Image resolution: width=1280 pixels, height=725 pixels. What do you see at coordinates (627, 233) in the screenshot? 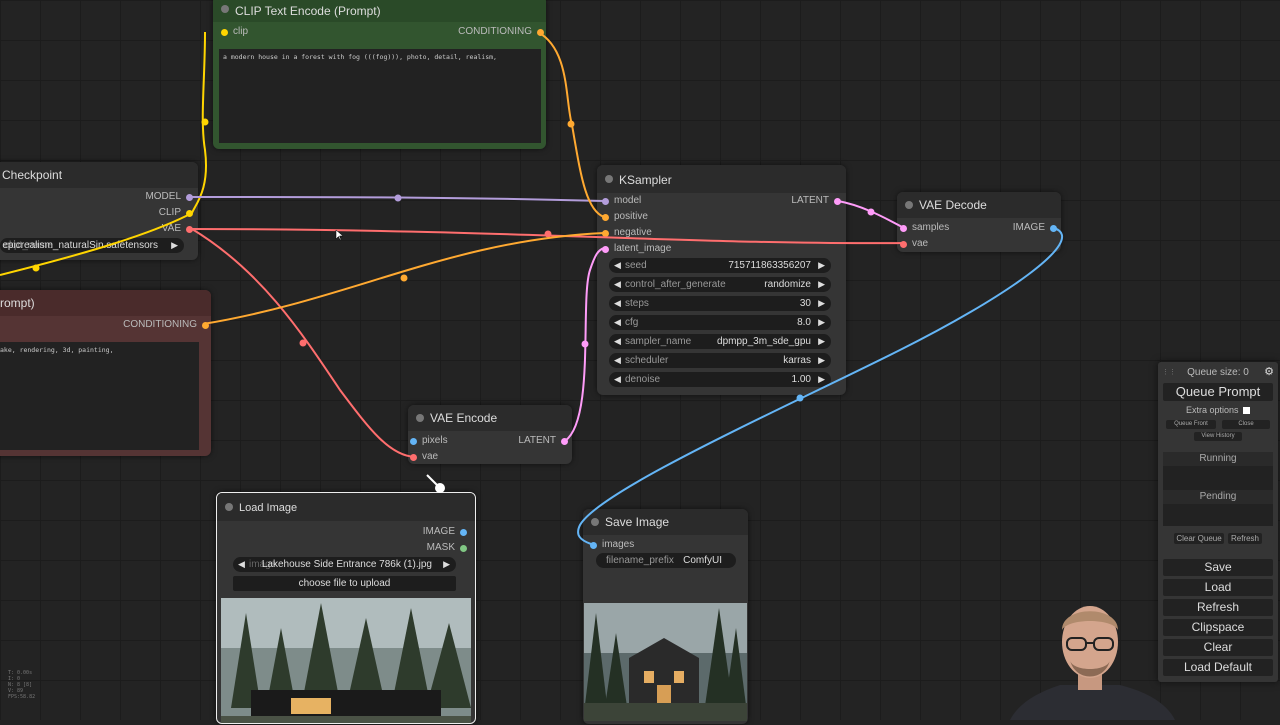
I see `input-negative: negative` at bounding box center [627, 233].